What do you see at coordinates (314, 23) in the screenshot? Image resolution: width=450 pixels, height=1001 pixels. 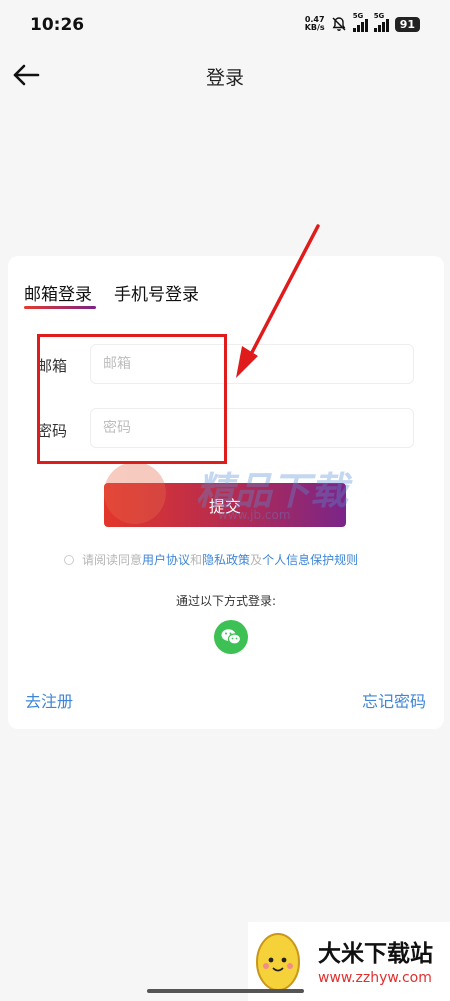 I see `network-speed: 0.47 KB/s` at bounding box center [314, 23].